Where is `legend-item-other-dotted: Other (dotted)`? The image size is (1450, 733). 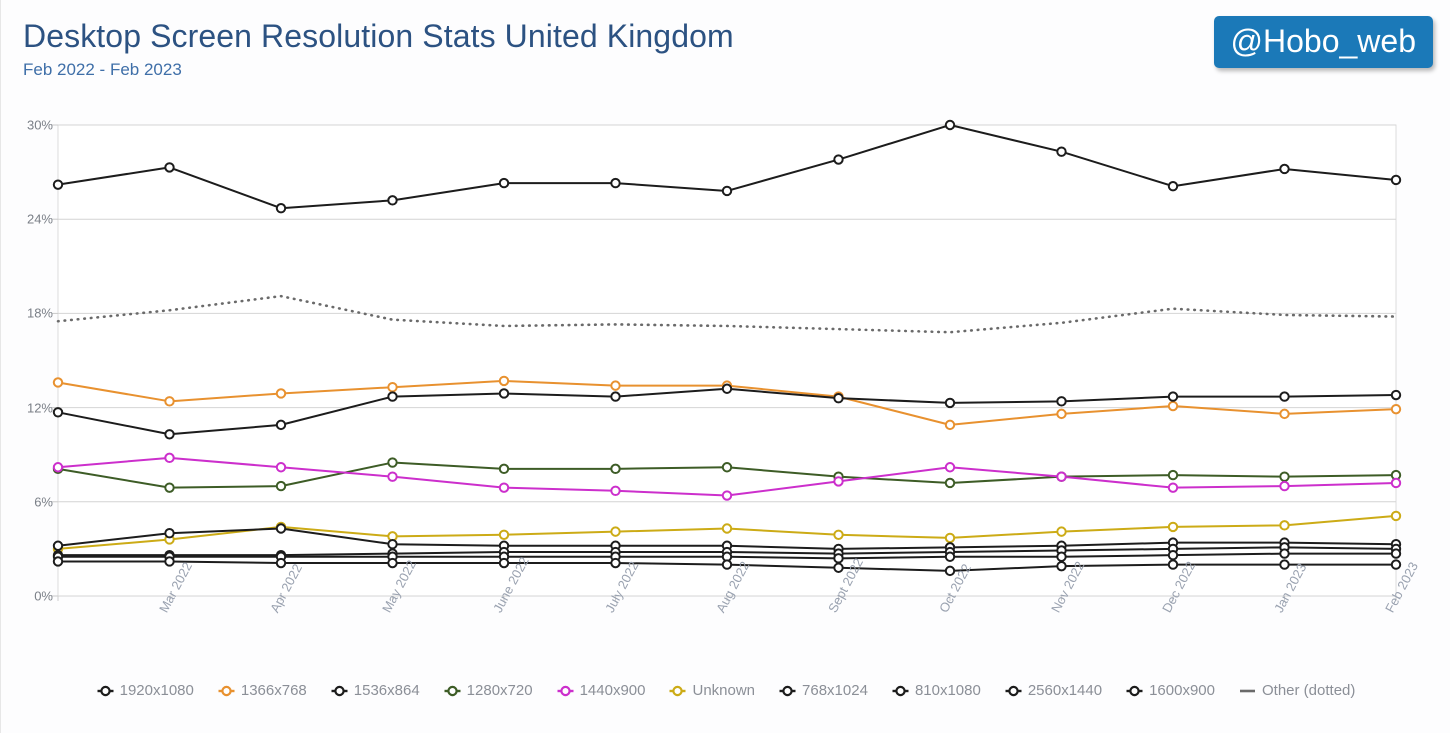 legend-item-other-dotted: Other (dotted) is located at coordinates (1297, 690).